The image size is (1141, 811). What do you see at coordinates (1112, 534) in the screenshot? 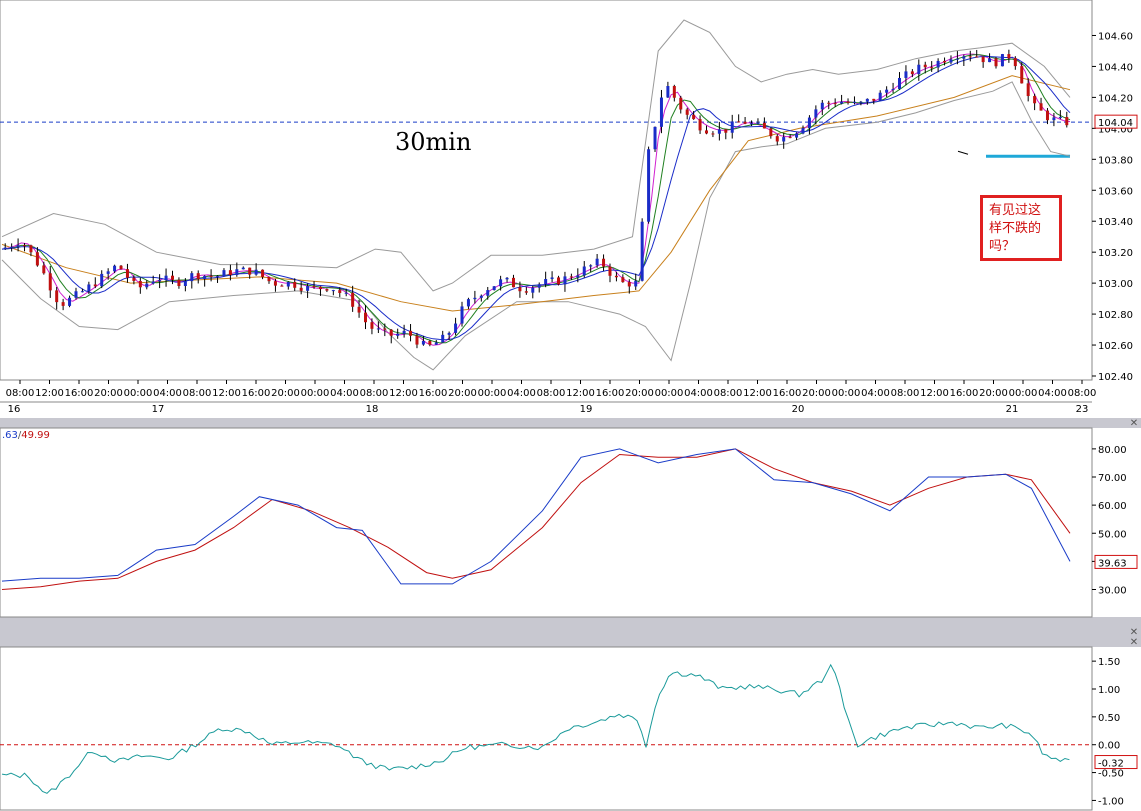
I see `y-tick-label: 50.00` at bounding box center [1112, 534].